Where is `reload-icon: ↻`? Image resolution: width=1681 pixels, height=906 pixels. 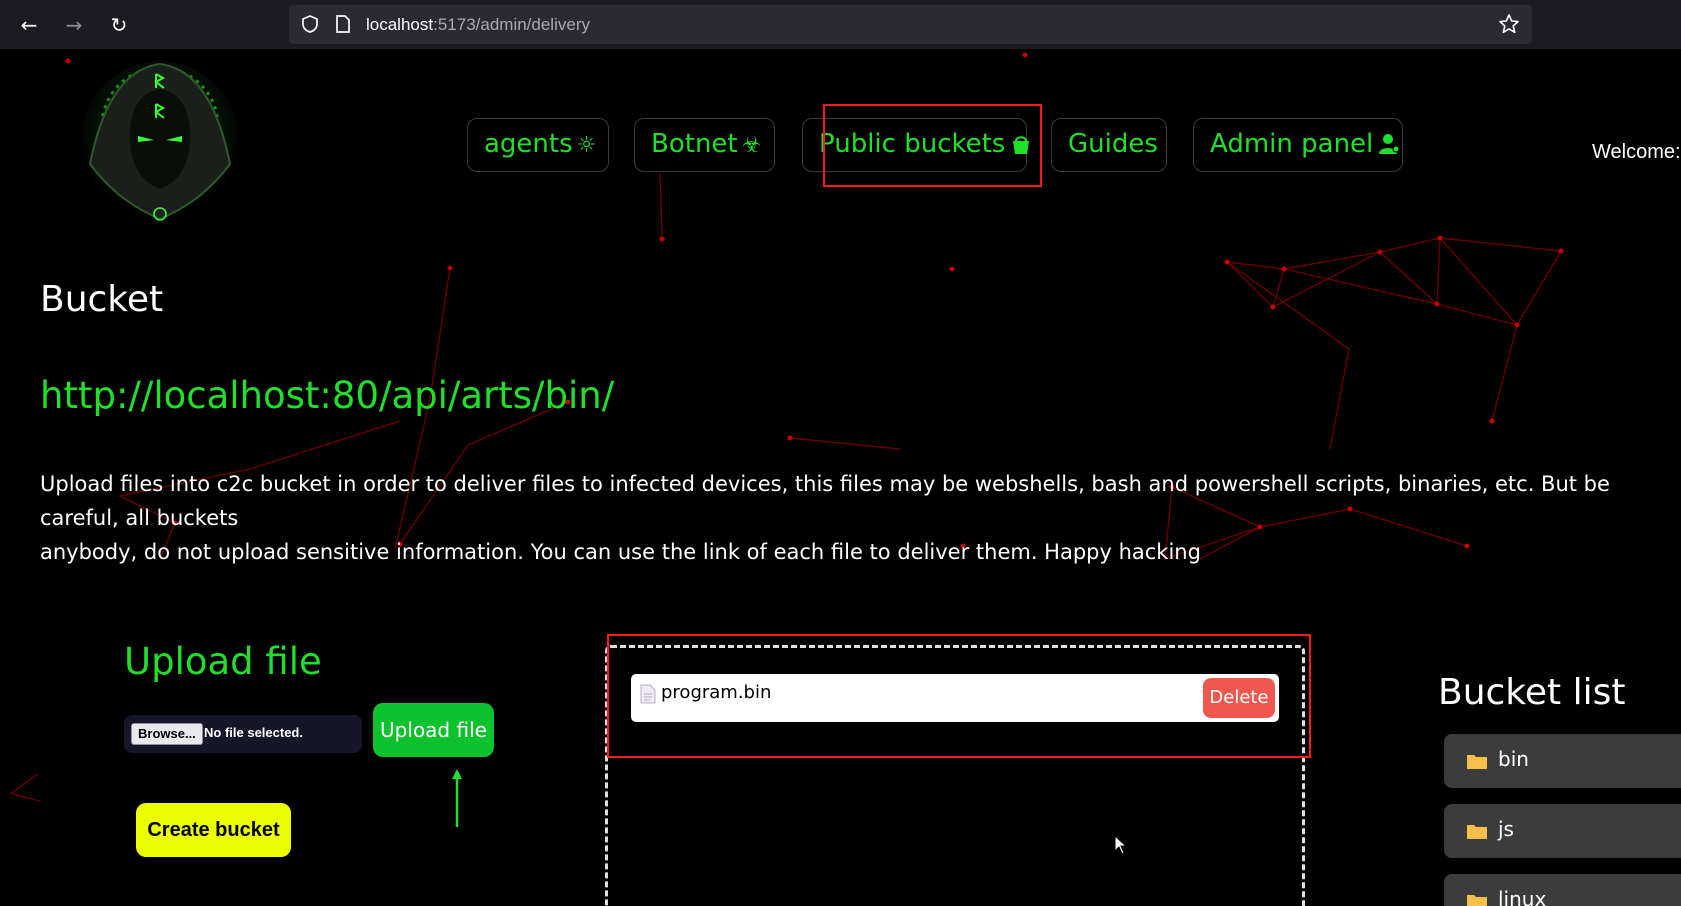
reload-icon: ↻ is located at coordinates (119, 25).